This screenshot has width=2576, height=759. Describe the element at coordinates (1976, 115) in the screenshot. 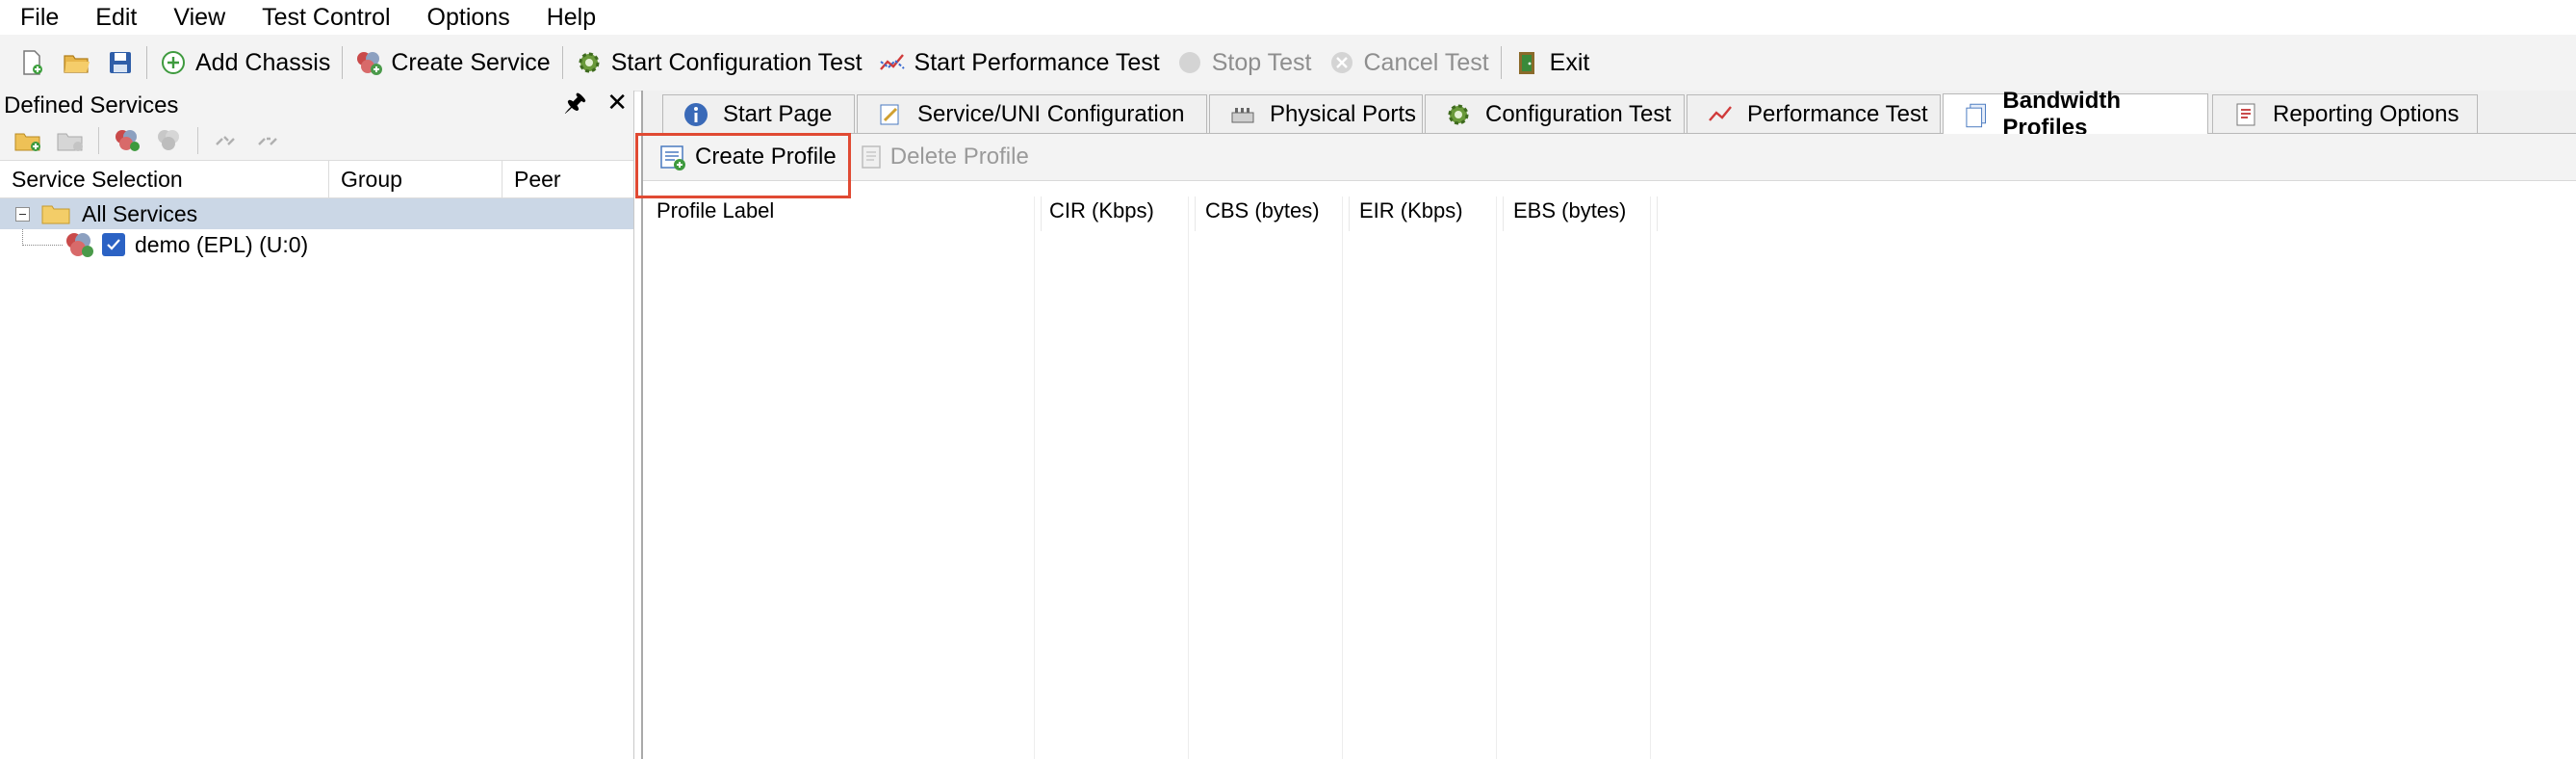

I see `profiles-document-icon` at that location.